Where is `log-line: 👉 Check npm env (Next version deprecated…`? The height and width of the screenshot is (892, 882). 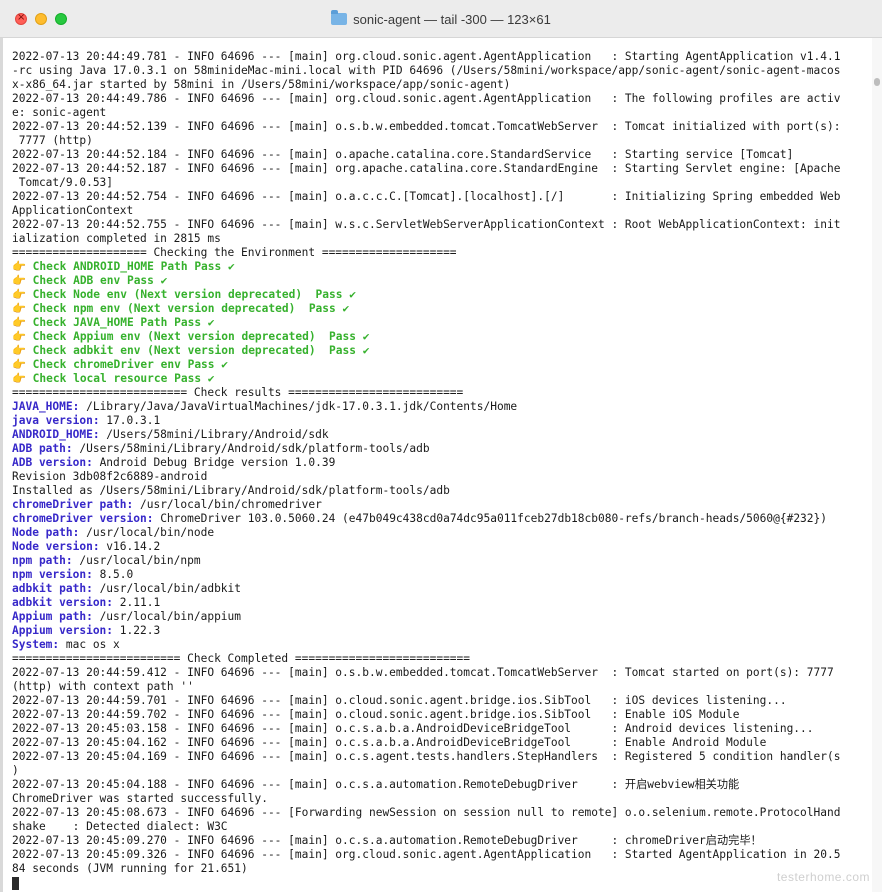 log-line: 👉 Check npm env (Next version deprecated… is located at coordinates (442, 309).